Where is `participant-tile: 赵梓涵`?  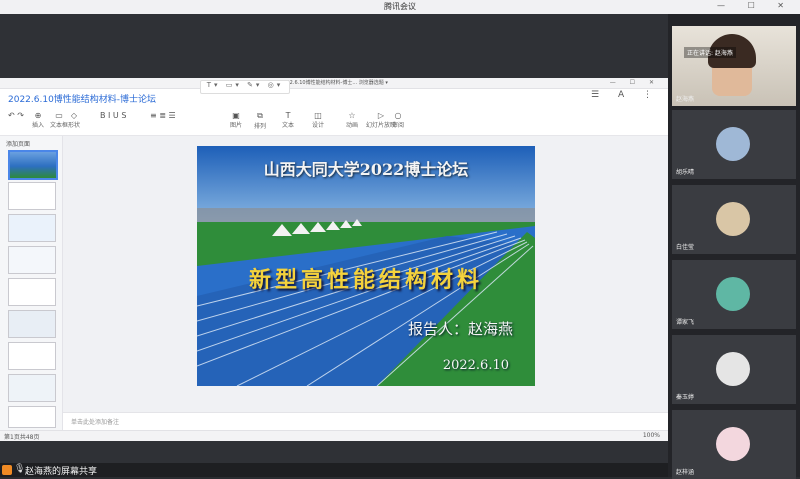
participant-tile: 赵梓涵 is located at coordinates (734, 444).